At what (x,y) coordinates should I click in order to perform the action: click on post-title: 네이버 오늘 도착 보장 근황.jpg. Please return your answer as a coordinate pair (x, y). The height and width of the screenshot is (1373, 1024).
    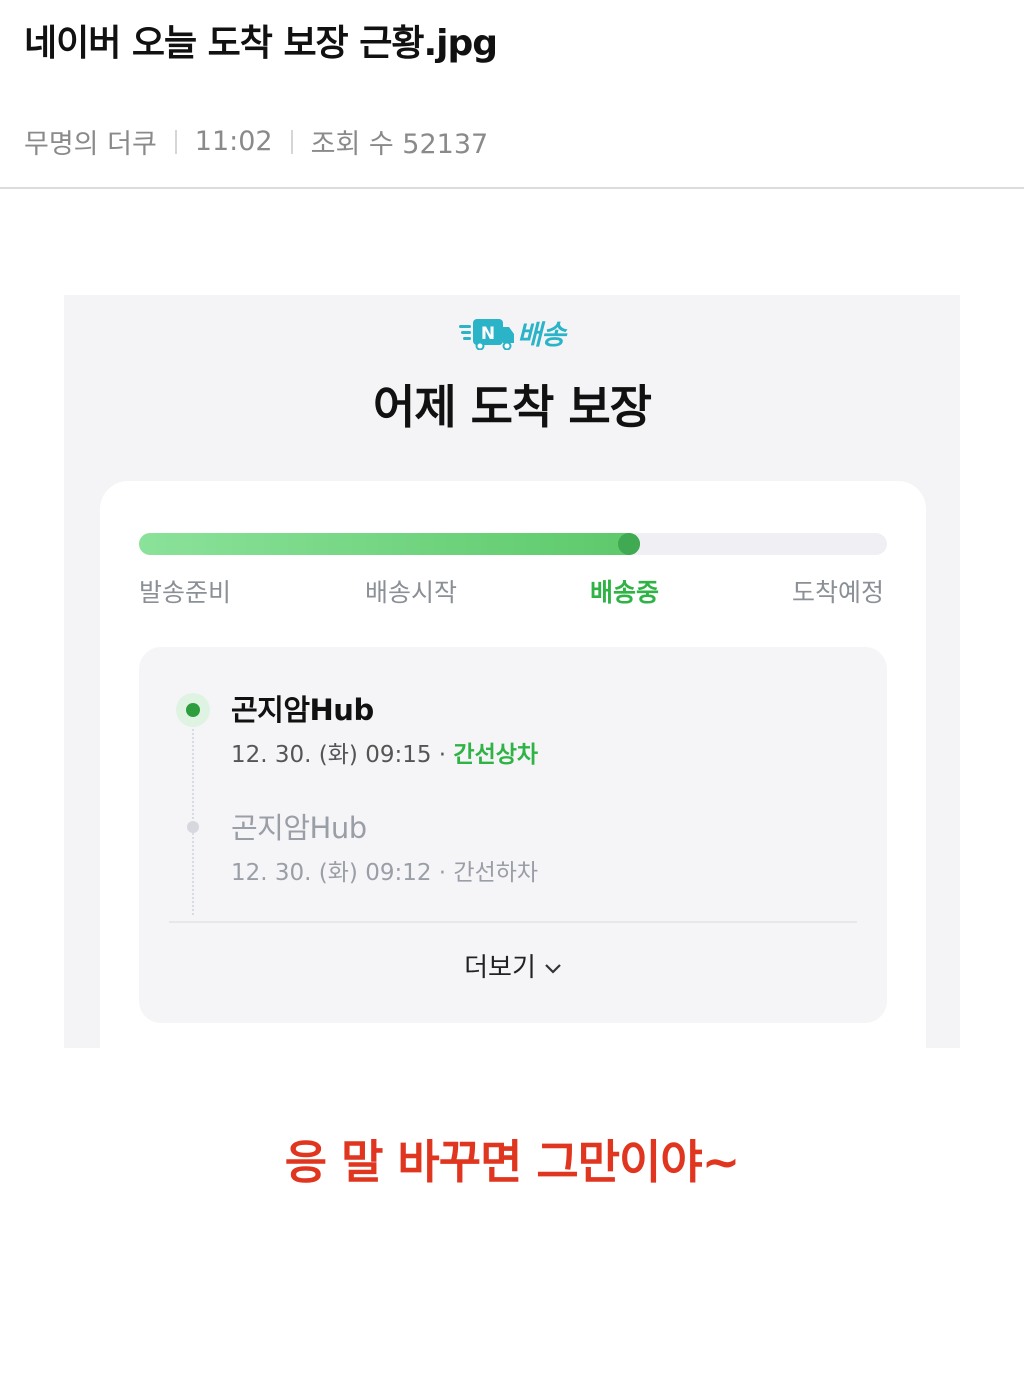
    Looking at the image, I should click on (261, 43).